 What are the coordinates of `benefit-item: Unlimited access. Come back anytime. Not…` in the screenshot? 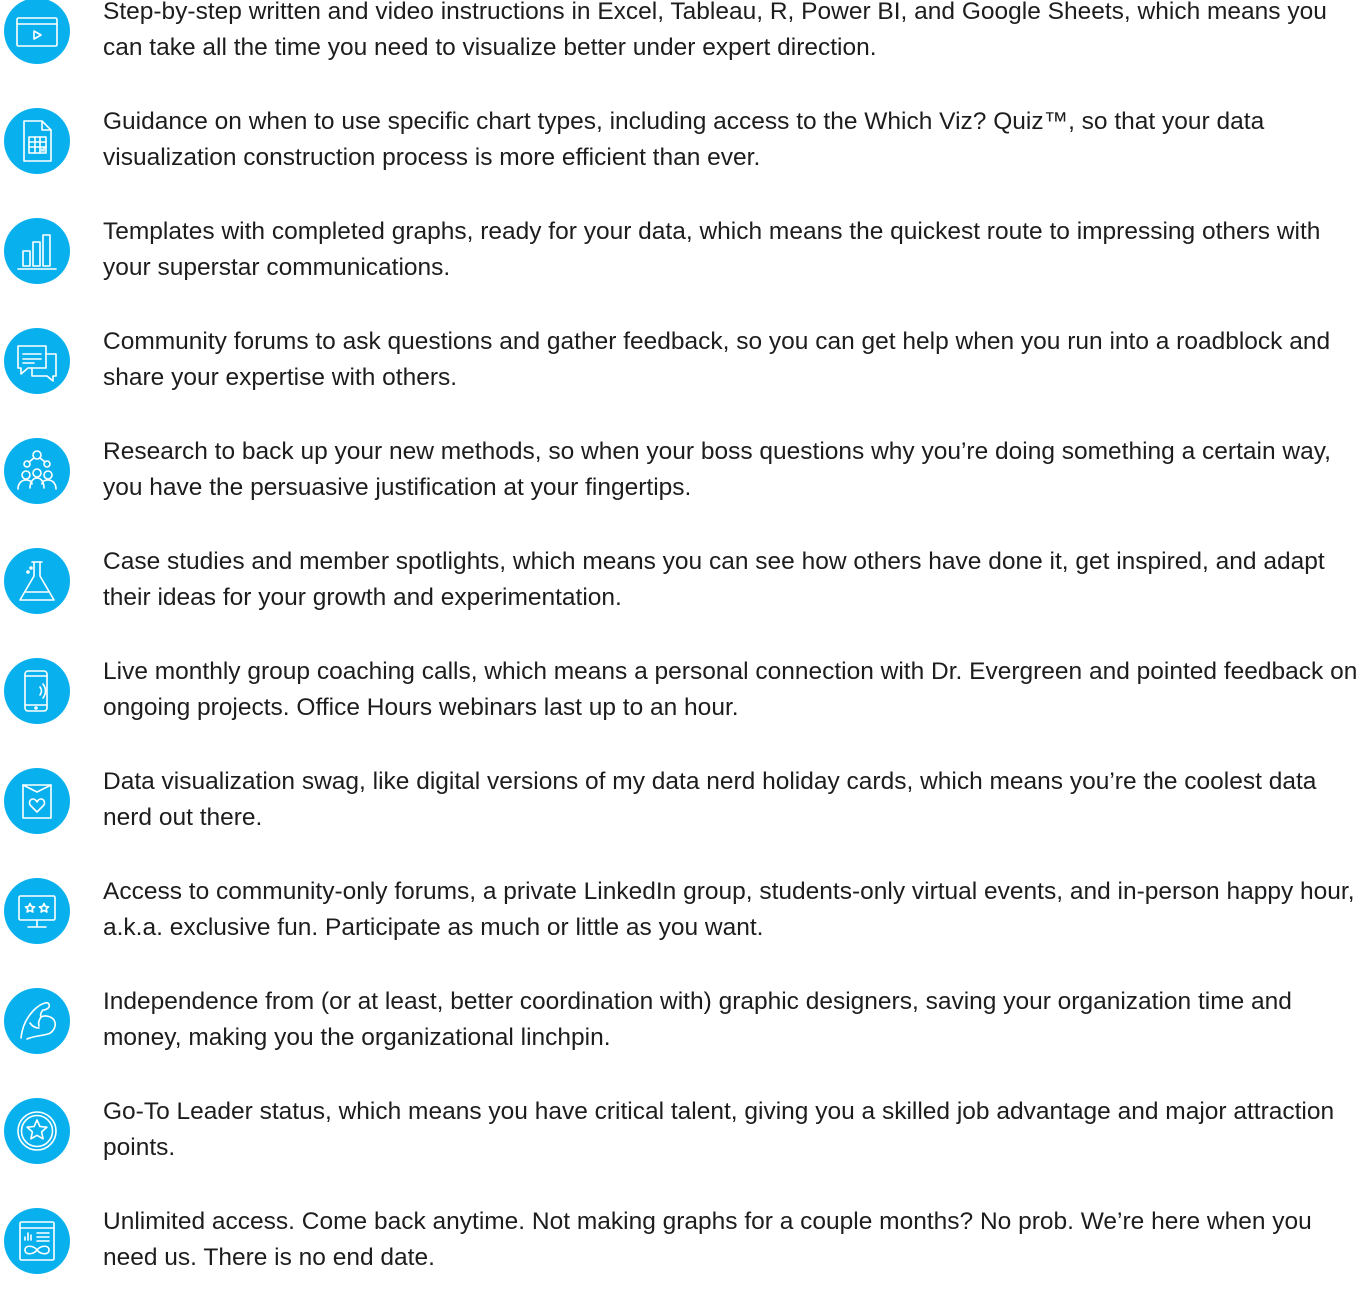 It's located at (683, 1254).